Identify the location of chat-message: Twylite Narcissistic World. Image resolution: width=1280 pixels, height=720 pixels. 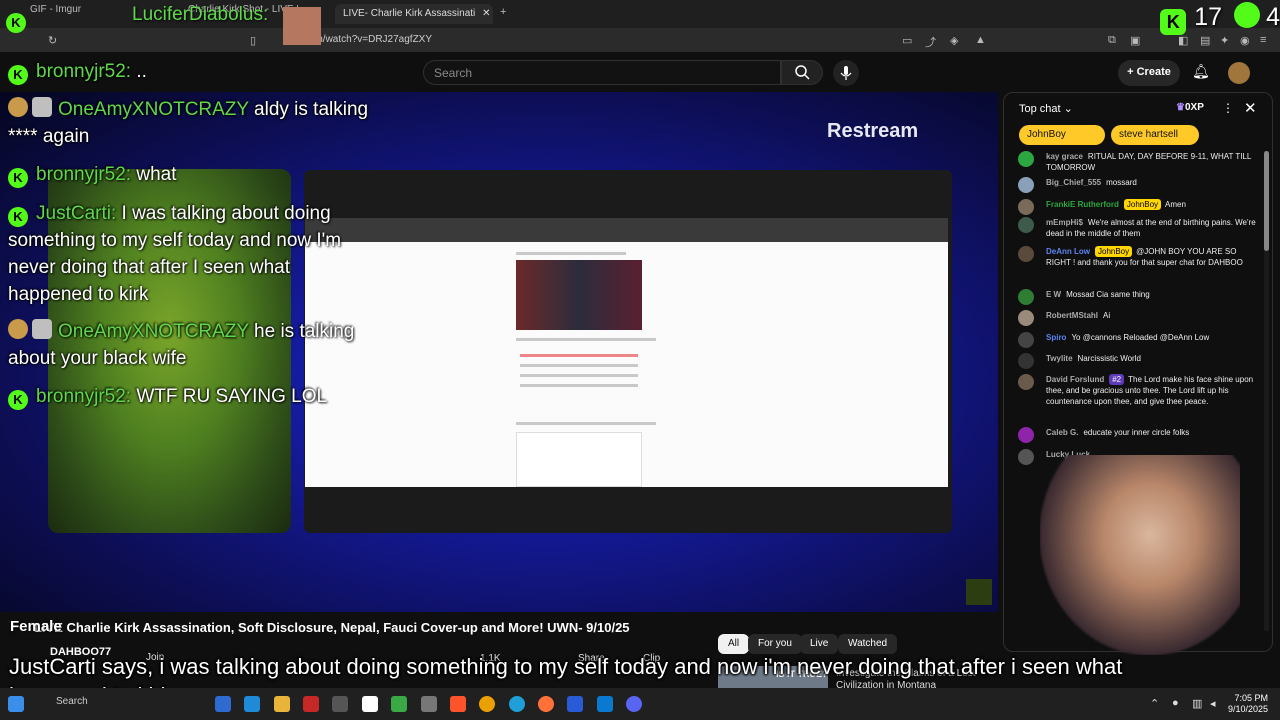
(1138, 361).